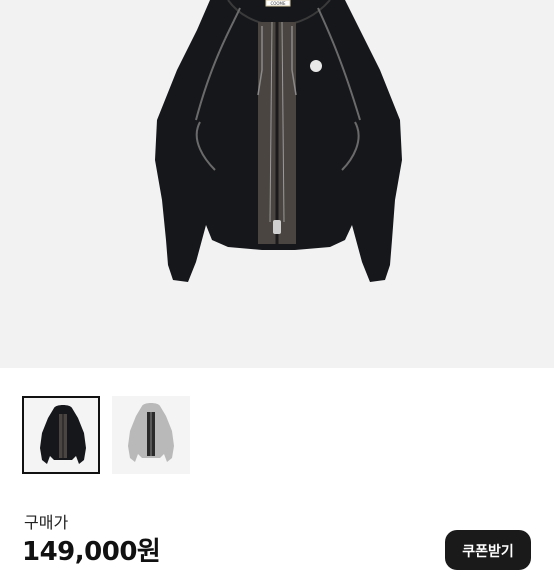 Image resolution: width=554 pixels, height=570 pixels. I want to click on product-price: 149,000원, so click(91, 552).